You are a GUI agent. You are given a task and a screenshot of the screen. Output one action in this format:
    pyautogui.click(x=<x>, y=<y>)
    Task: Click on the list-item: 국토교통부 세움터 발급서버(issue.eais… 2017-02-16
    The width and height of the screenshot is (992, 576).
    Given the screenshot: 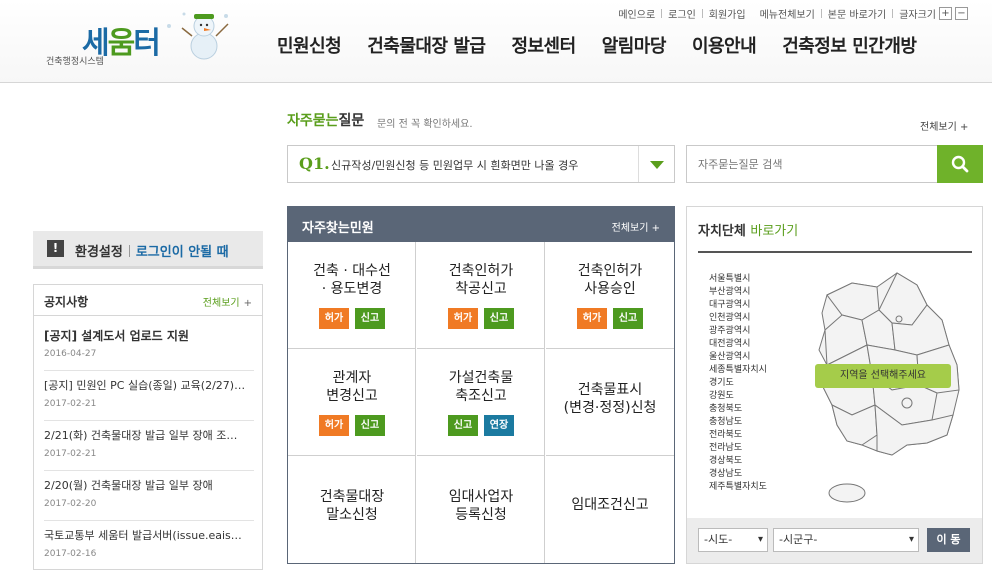 What is the action you would take?
    pyautogui.click(x=149, y=546)
    